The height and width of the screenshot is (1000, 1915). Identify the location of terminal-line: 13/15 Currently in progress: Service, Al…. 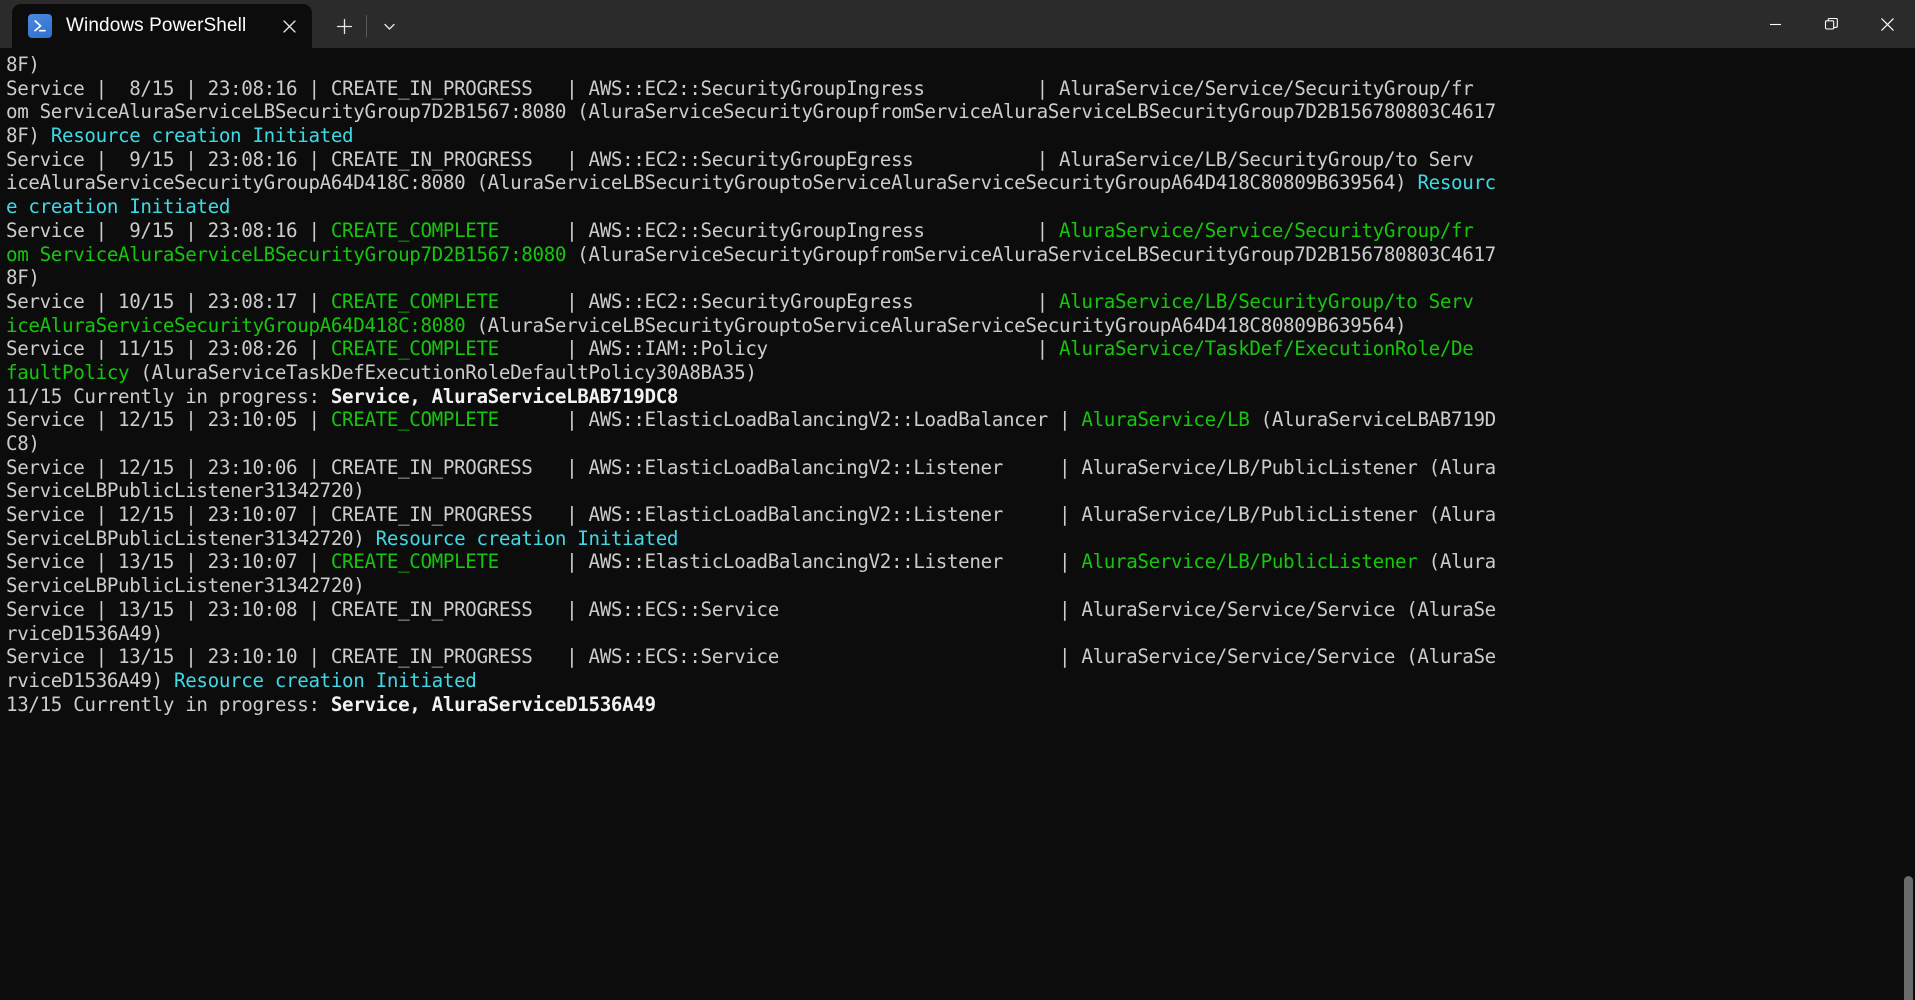
(960, 705).